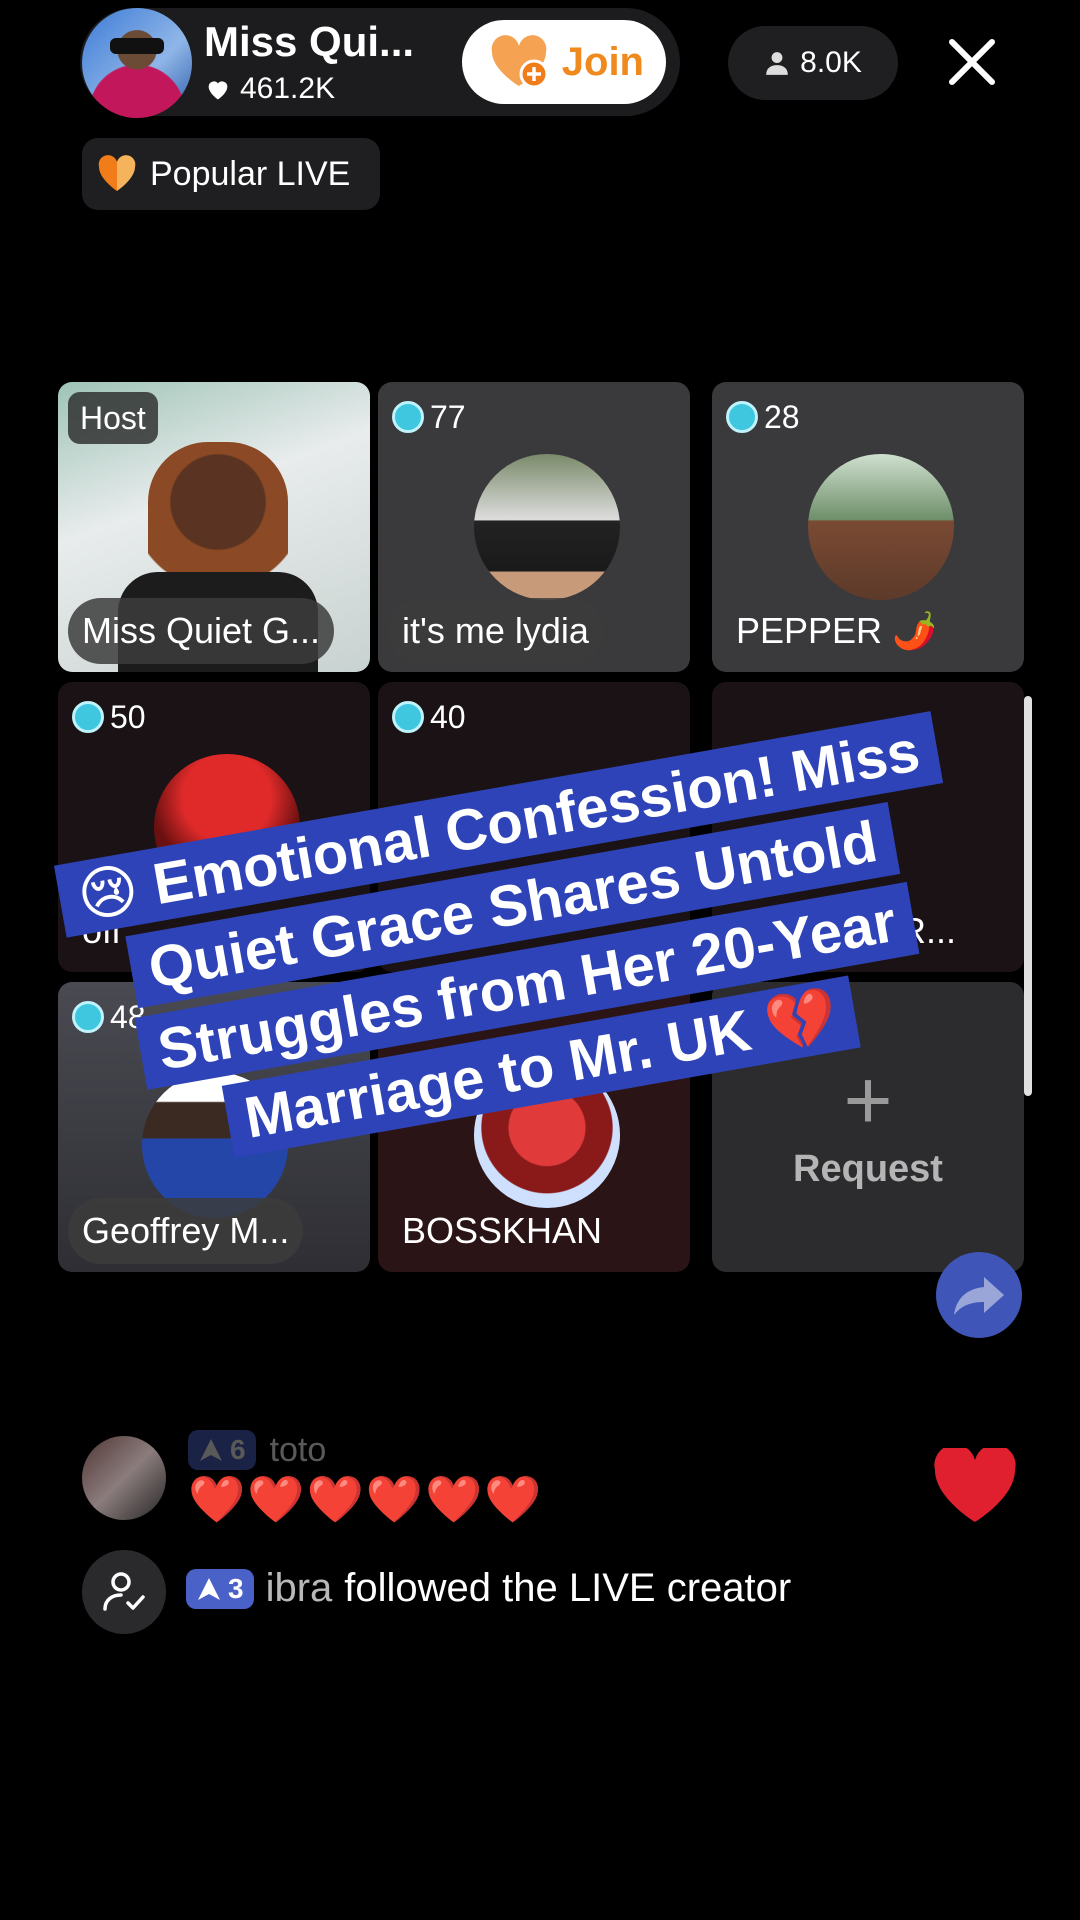 Image resolution: width=1080 pixels, height=1920 pixels. I want to click on close-icon, so click(972, 62).